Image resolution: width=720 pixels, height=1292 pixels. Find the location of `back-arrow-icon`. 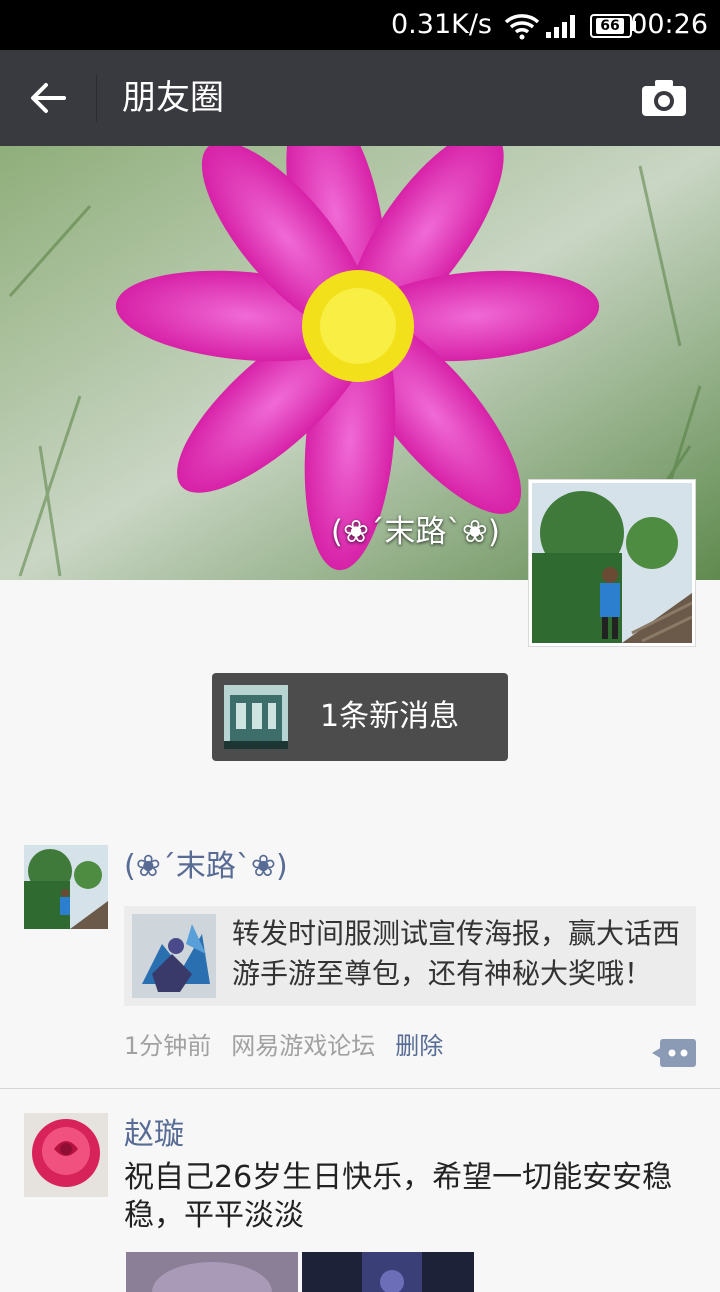

back-arrow-icon is located at coordinates (48, 98).